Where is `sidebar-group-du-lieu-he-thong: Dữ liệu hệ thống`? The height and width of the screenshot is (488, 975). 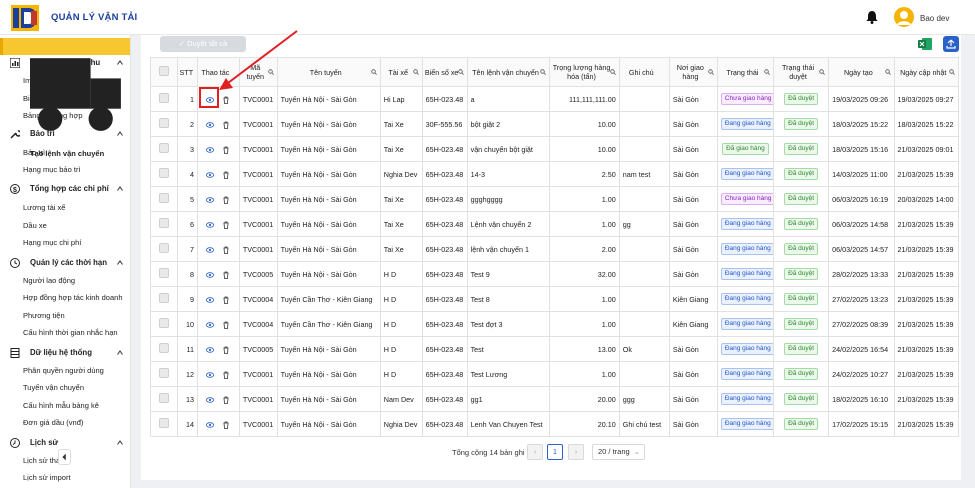 sidebar-group-du-lieu-he-thong: Dữ liệu hệ thống is located at coordinates (65, 352).